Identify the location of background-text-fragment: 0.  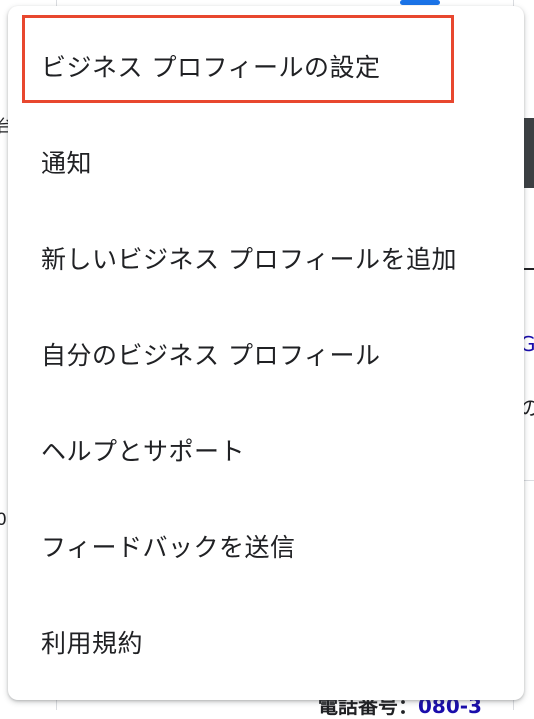
(3, 520).